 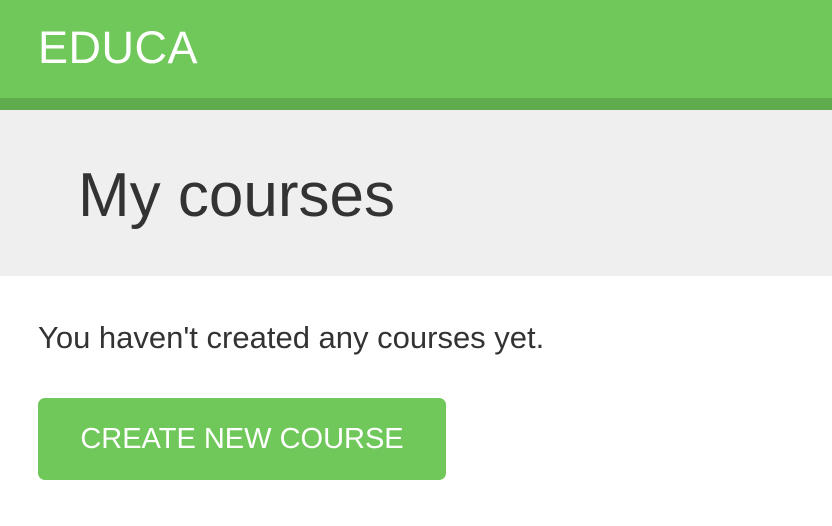 I want to click on empty-courses-message: You haven't created any courses yet., so click(x=291, y=337).